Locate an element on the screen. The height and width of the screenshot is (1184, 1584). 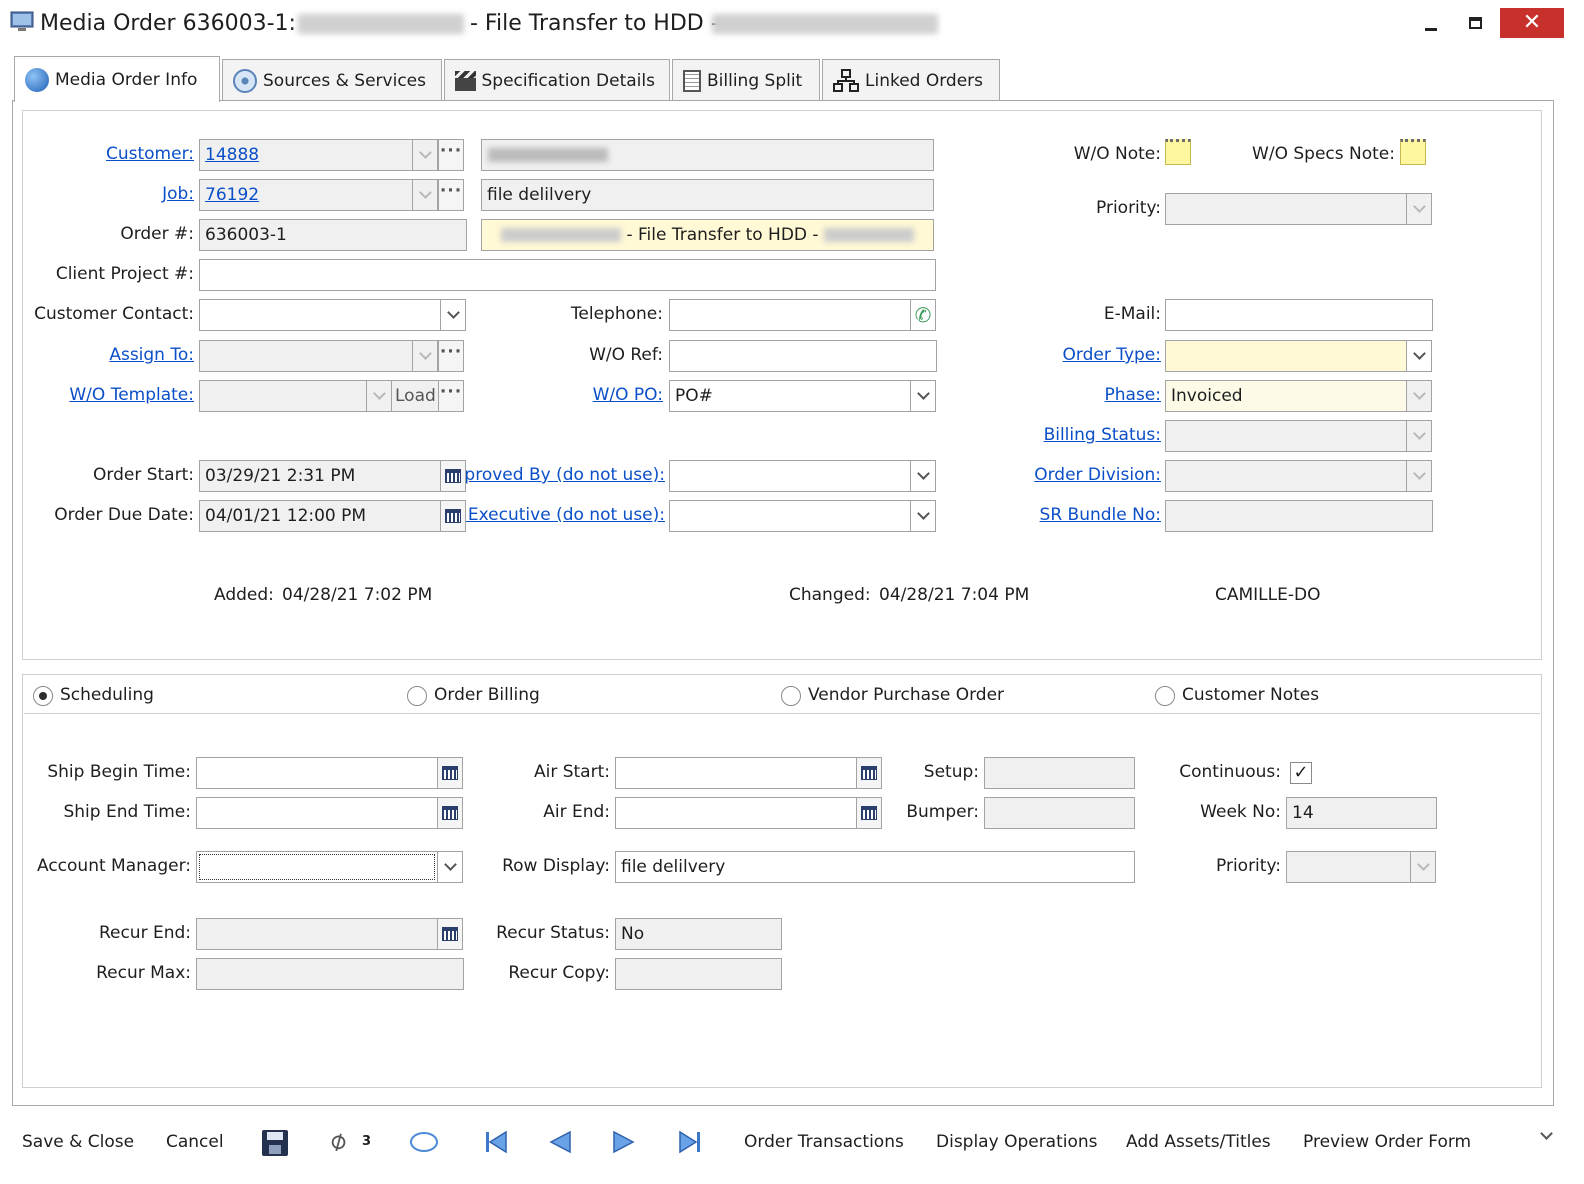
order-due-field: 04/01/21 12:00 PM is located at coordinates (320, 516).